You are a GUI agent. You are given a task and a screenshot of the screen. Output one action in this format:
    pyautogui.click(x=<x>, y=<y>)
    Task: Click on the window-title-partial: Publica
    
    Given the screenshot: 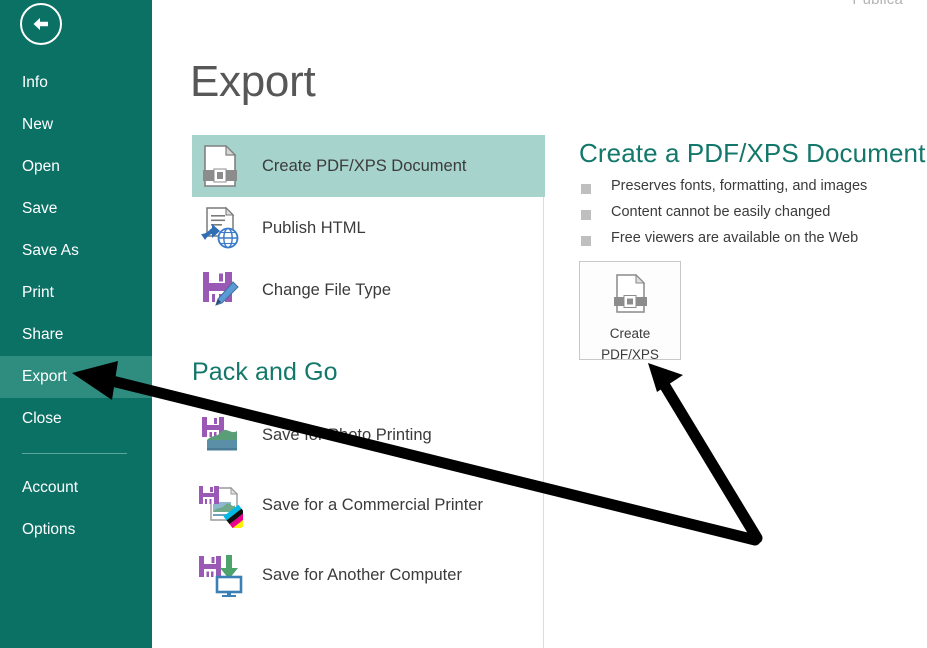 What is the action you would take?
    pyautogui.click(x=877, y=4)
    